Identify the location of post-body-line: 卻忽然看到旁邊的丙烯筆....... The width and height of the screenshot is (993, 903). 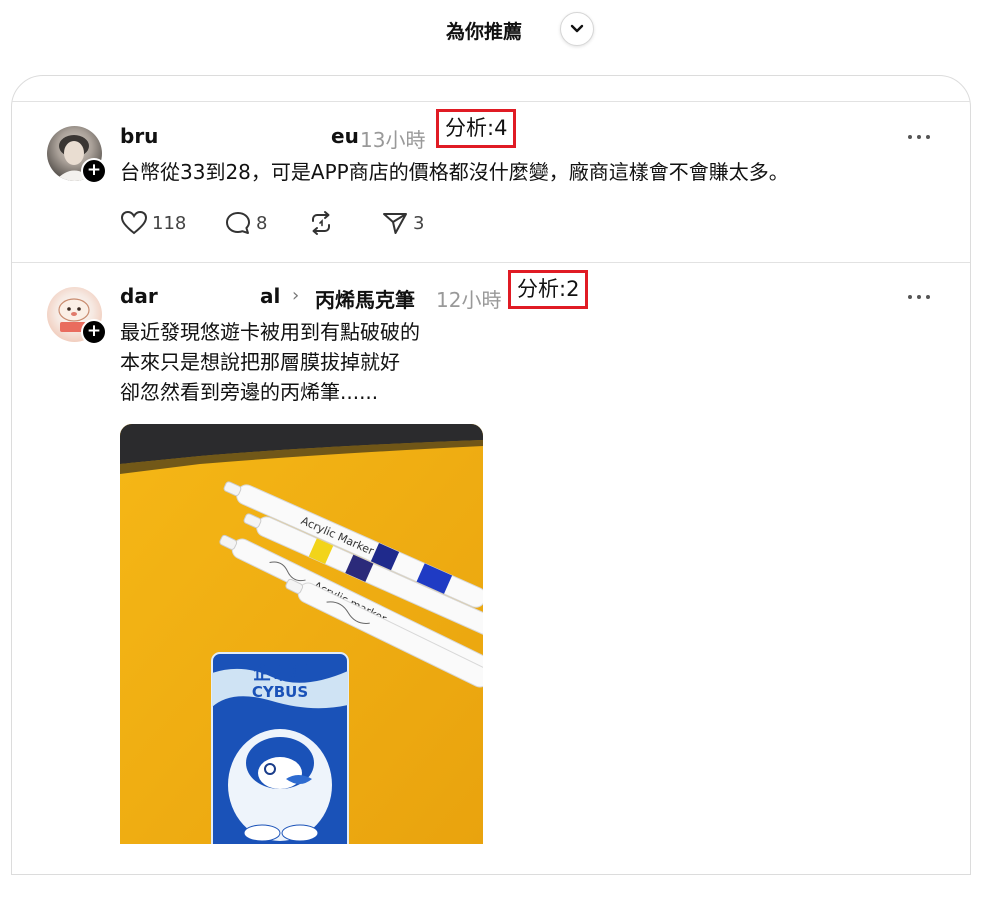
(249, 392).